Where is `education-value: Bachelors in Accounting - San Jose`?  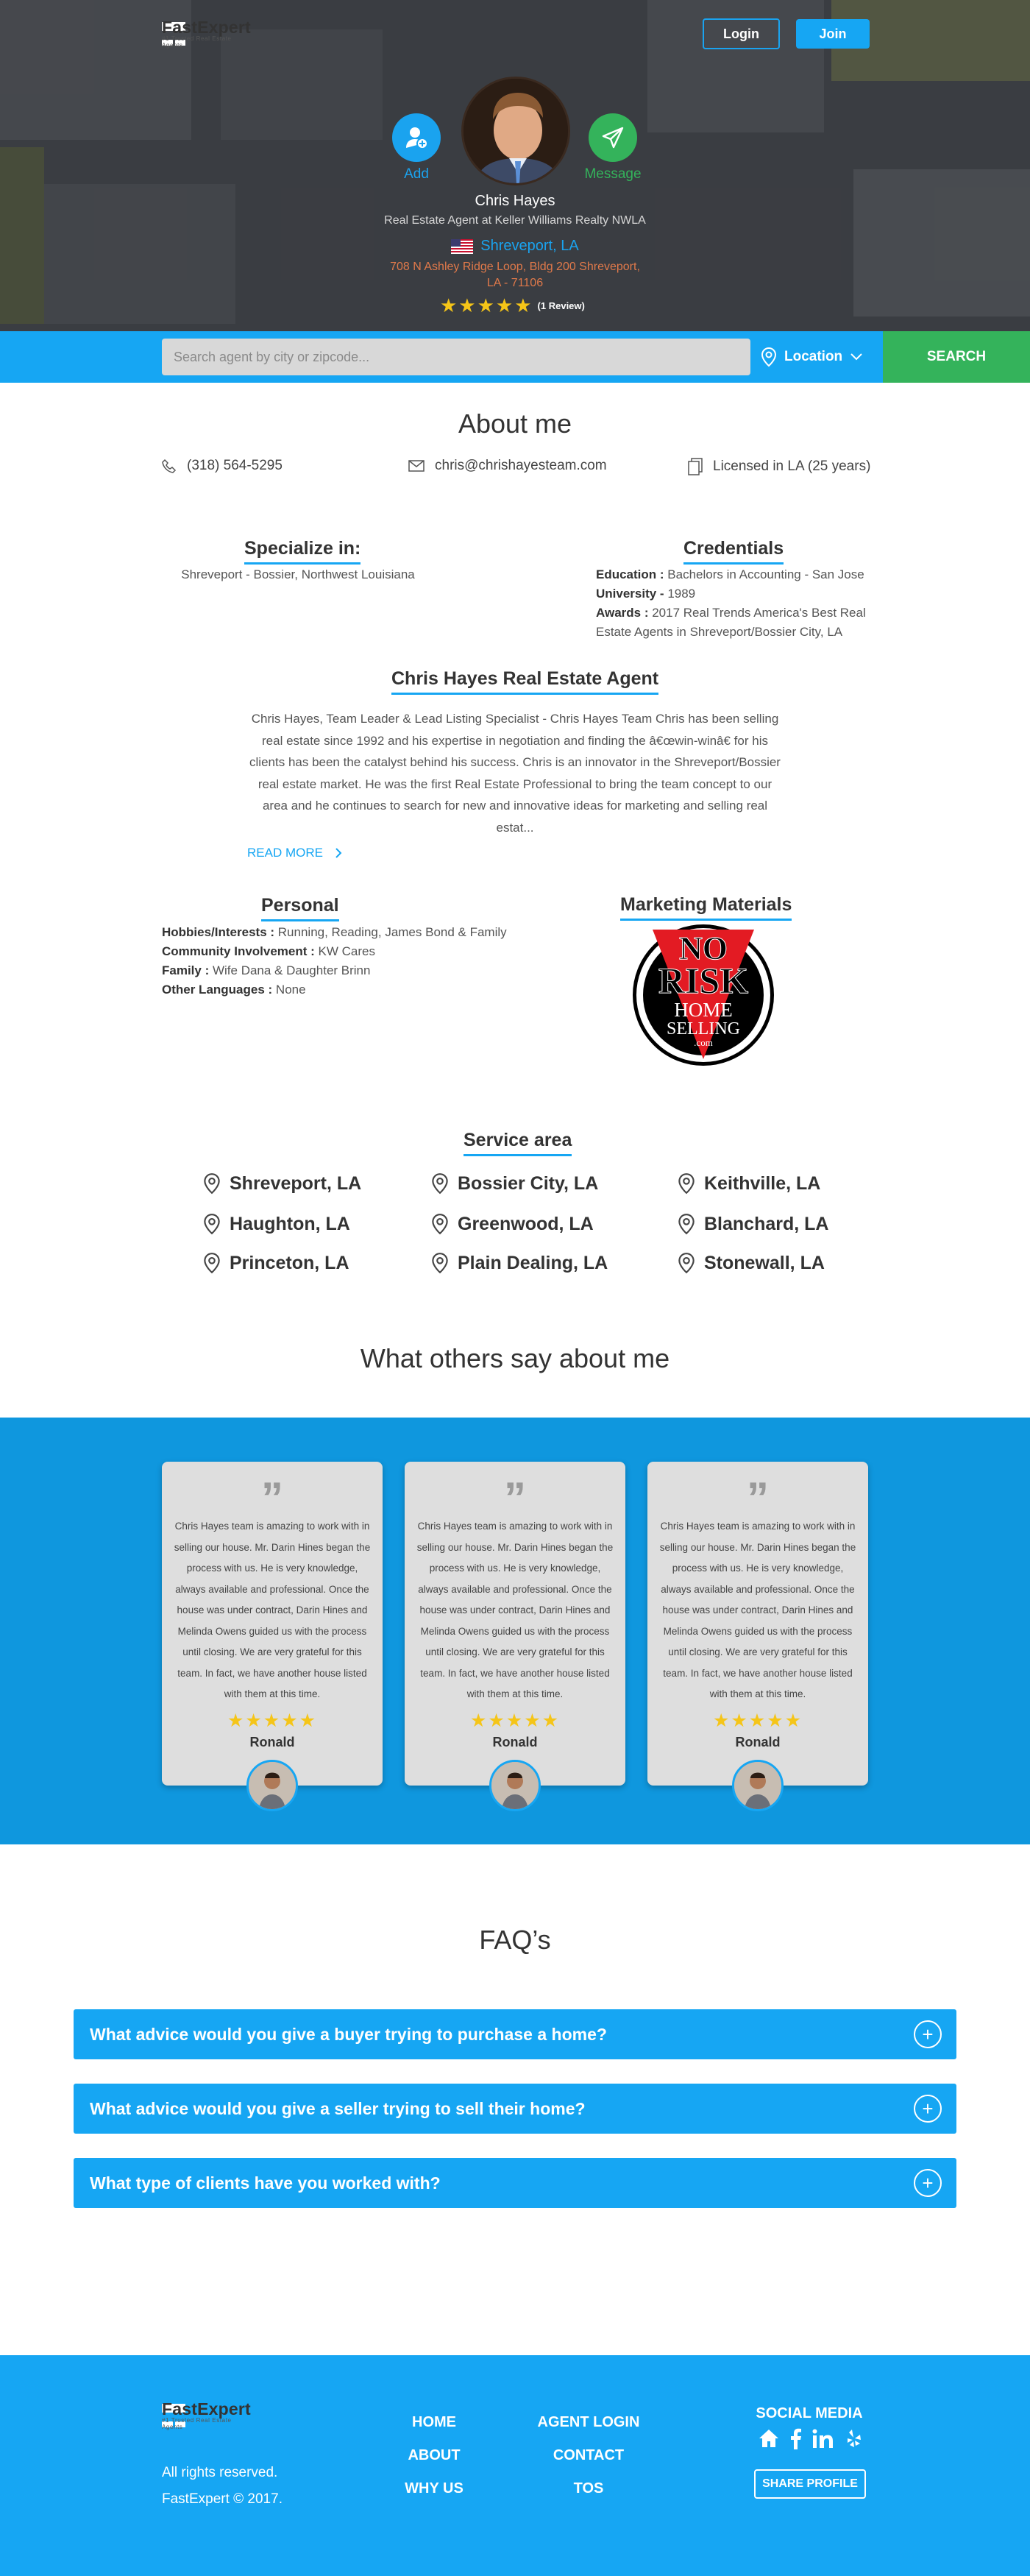
education-value: Bachelors in Accounting - San Jose is located at coordinates (764, 574).